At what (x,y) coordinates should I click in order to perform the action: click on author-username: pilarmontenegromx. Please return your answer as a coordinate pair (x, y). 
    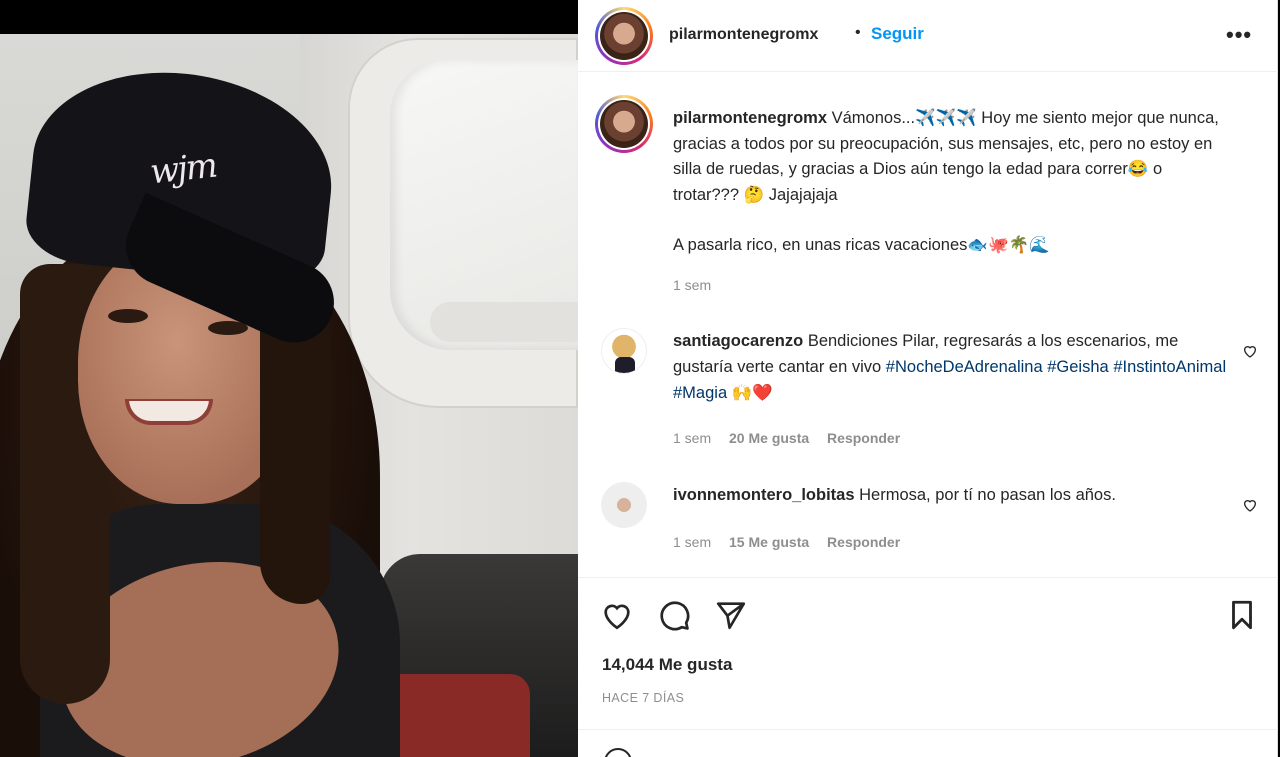
    Looking at the image, I should click on (743, 35).